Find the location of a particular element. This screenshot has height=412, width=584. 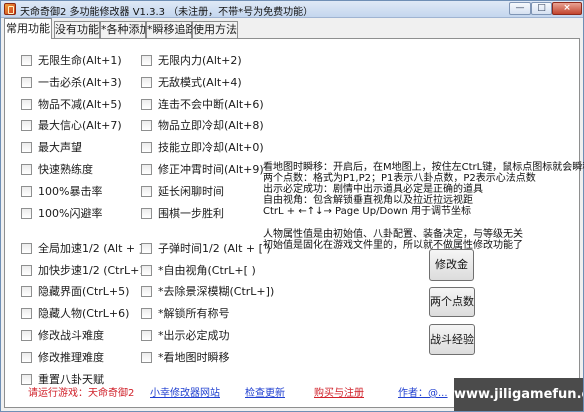

checkbox-infinite-health: 无限生命(Alt+1) is located at coordinates (71, 61).